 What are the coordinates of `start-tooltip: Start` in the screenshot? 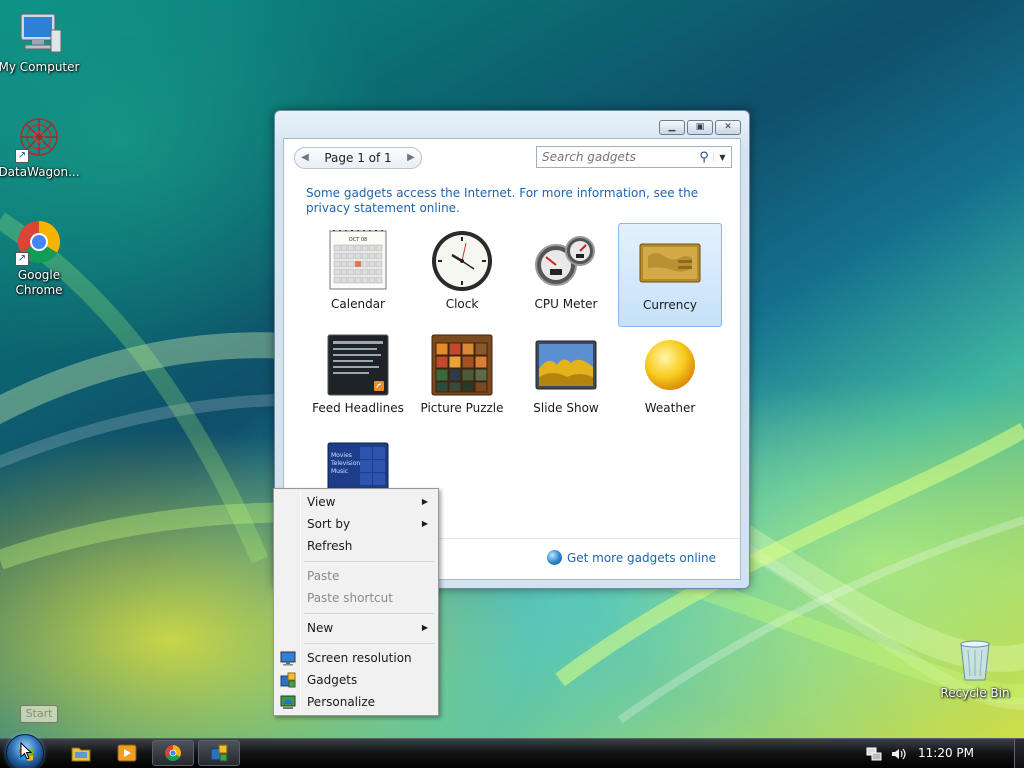 It's located at (39, 714).